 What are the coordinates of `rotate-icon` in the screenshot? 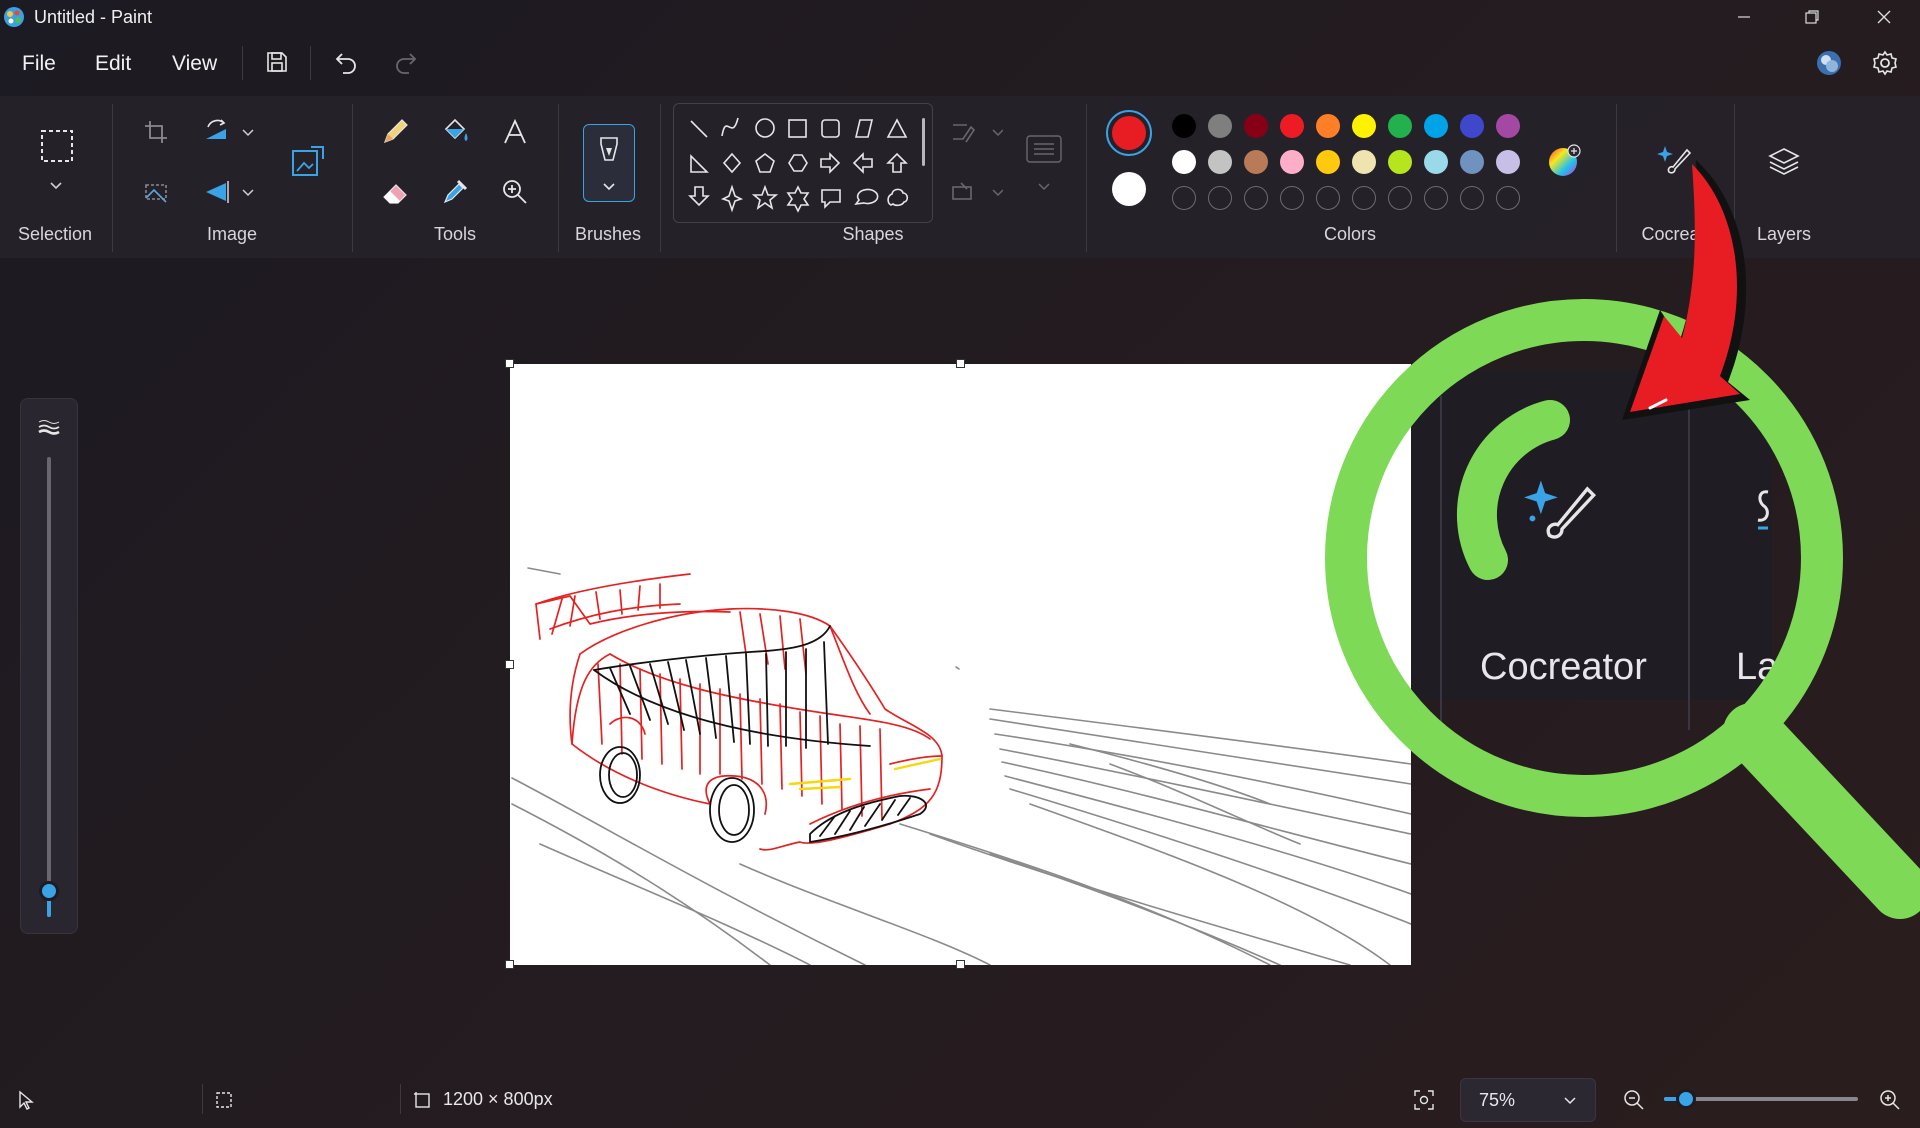 It's located at (228, 132).